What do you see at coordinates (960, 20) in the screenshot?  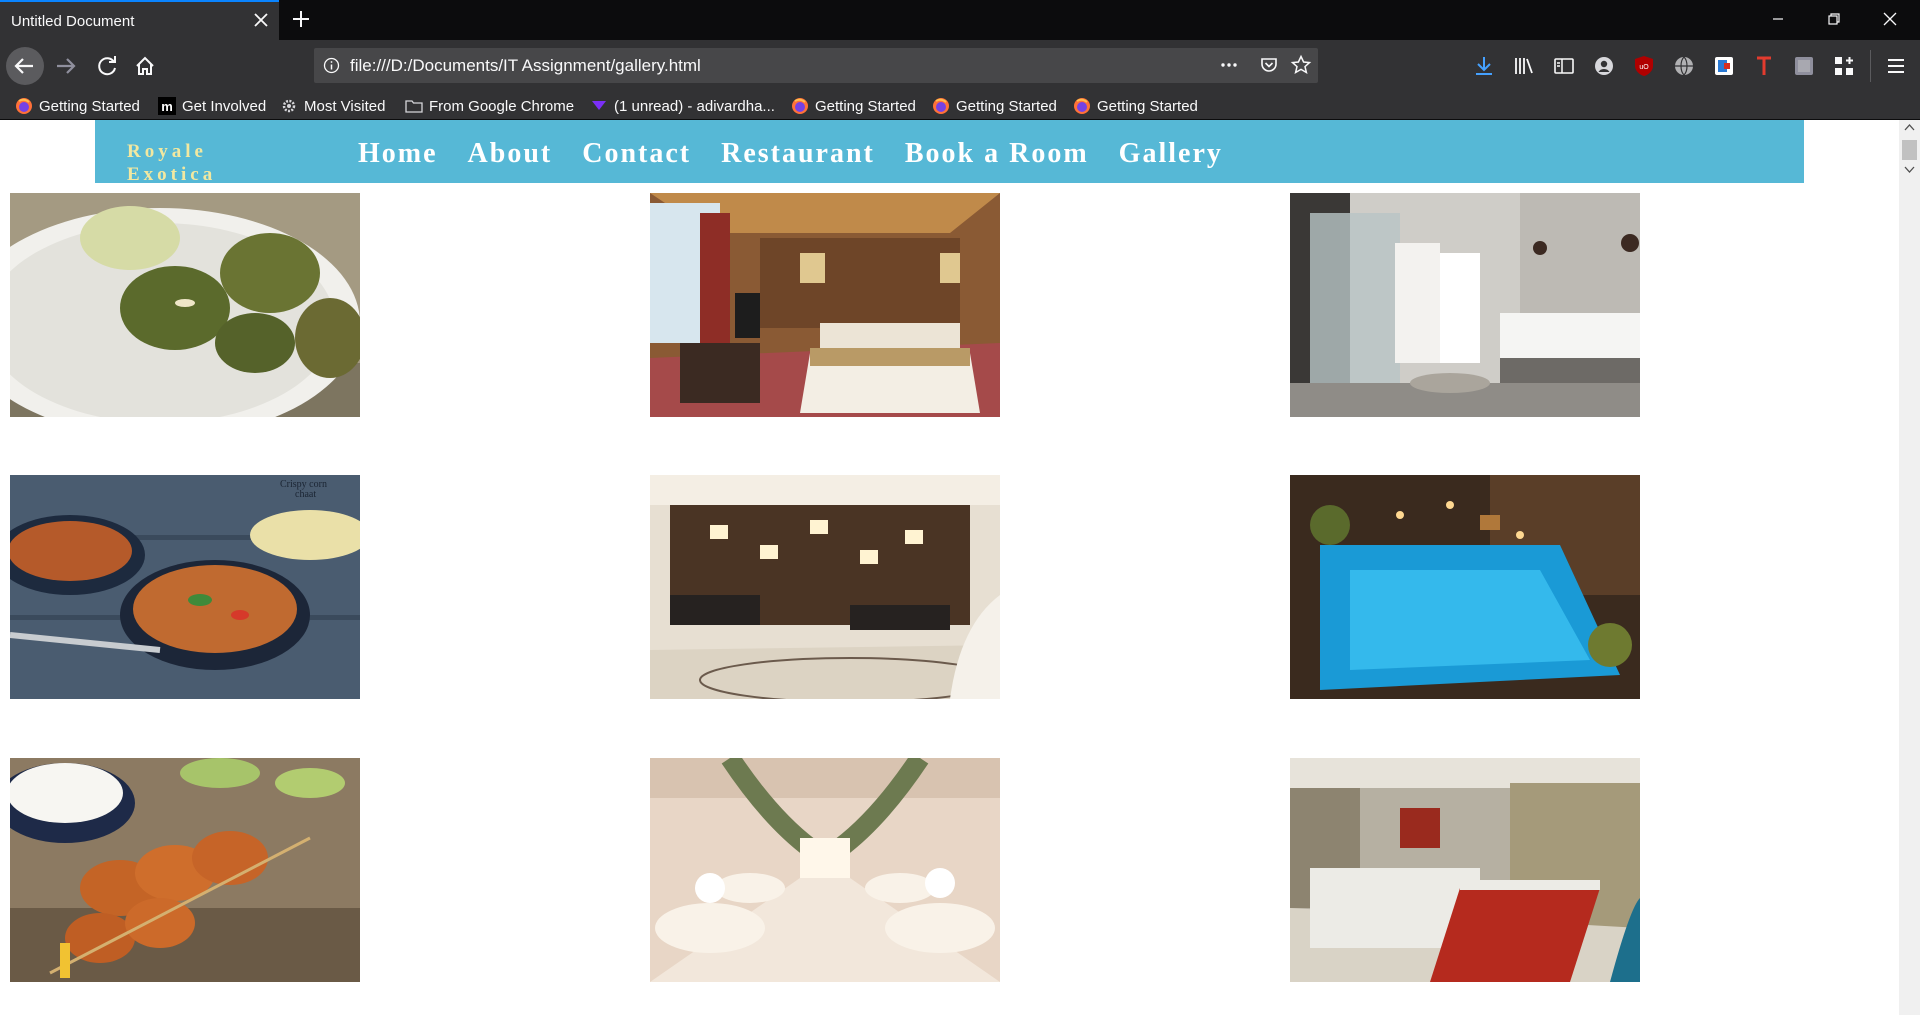 I see `tab-bar: Untitled Document` at bounding box center [960, 20].